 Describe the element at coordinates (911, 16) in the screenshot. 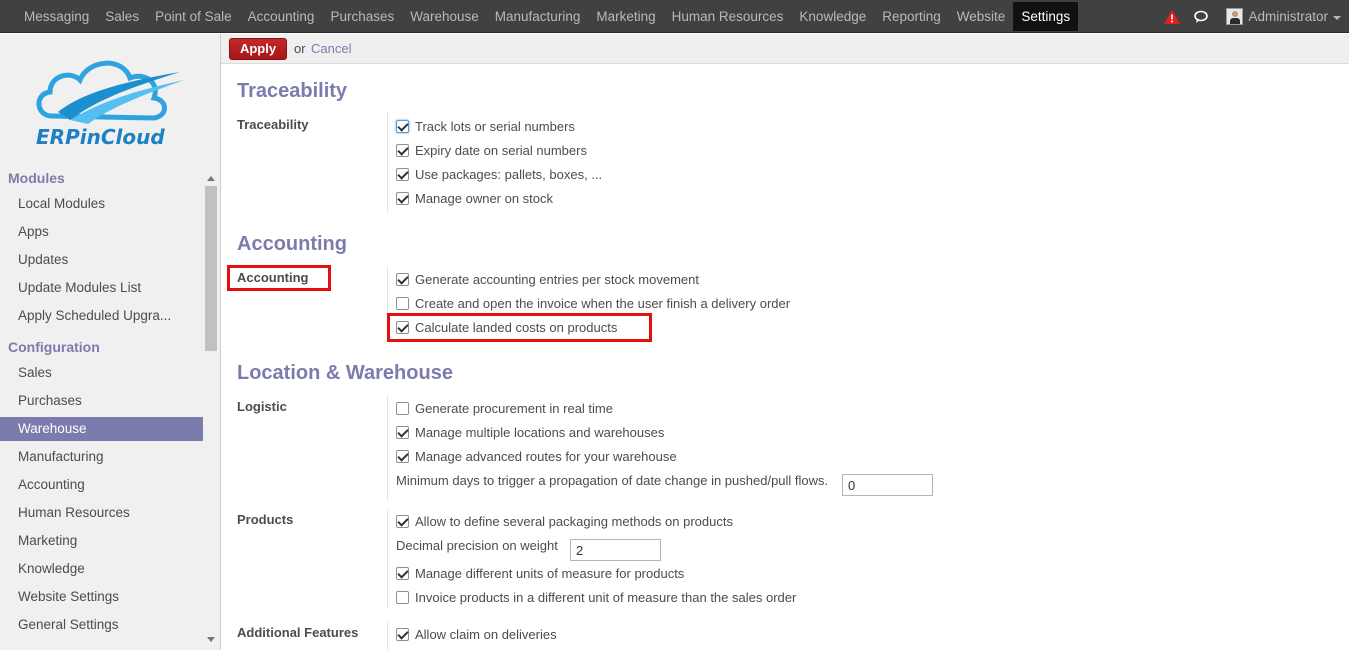

I see `menu-reporting: Reporting` at that location.